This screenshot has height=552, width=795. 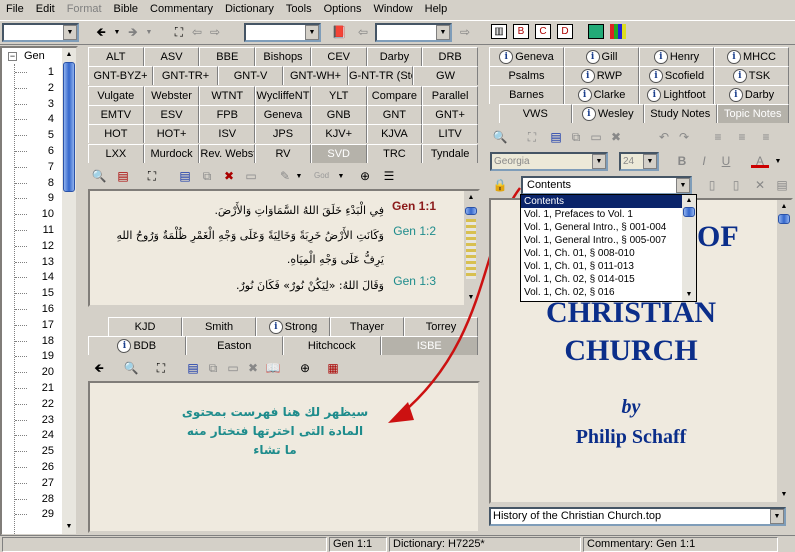 I want to click on tab-g-nt-tr-steph-: G-NT-TR (Steph)+, so click(x=380, y=76).